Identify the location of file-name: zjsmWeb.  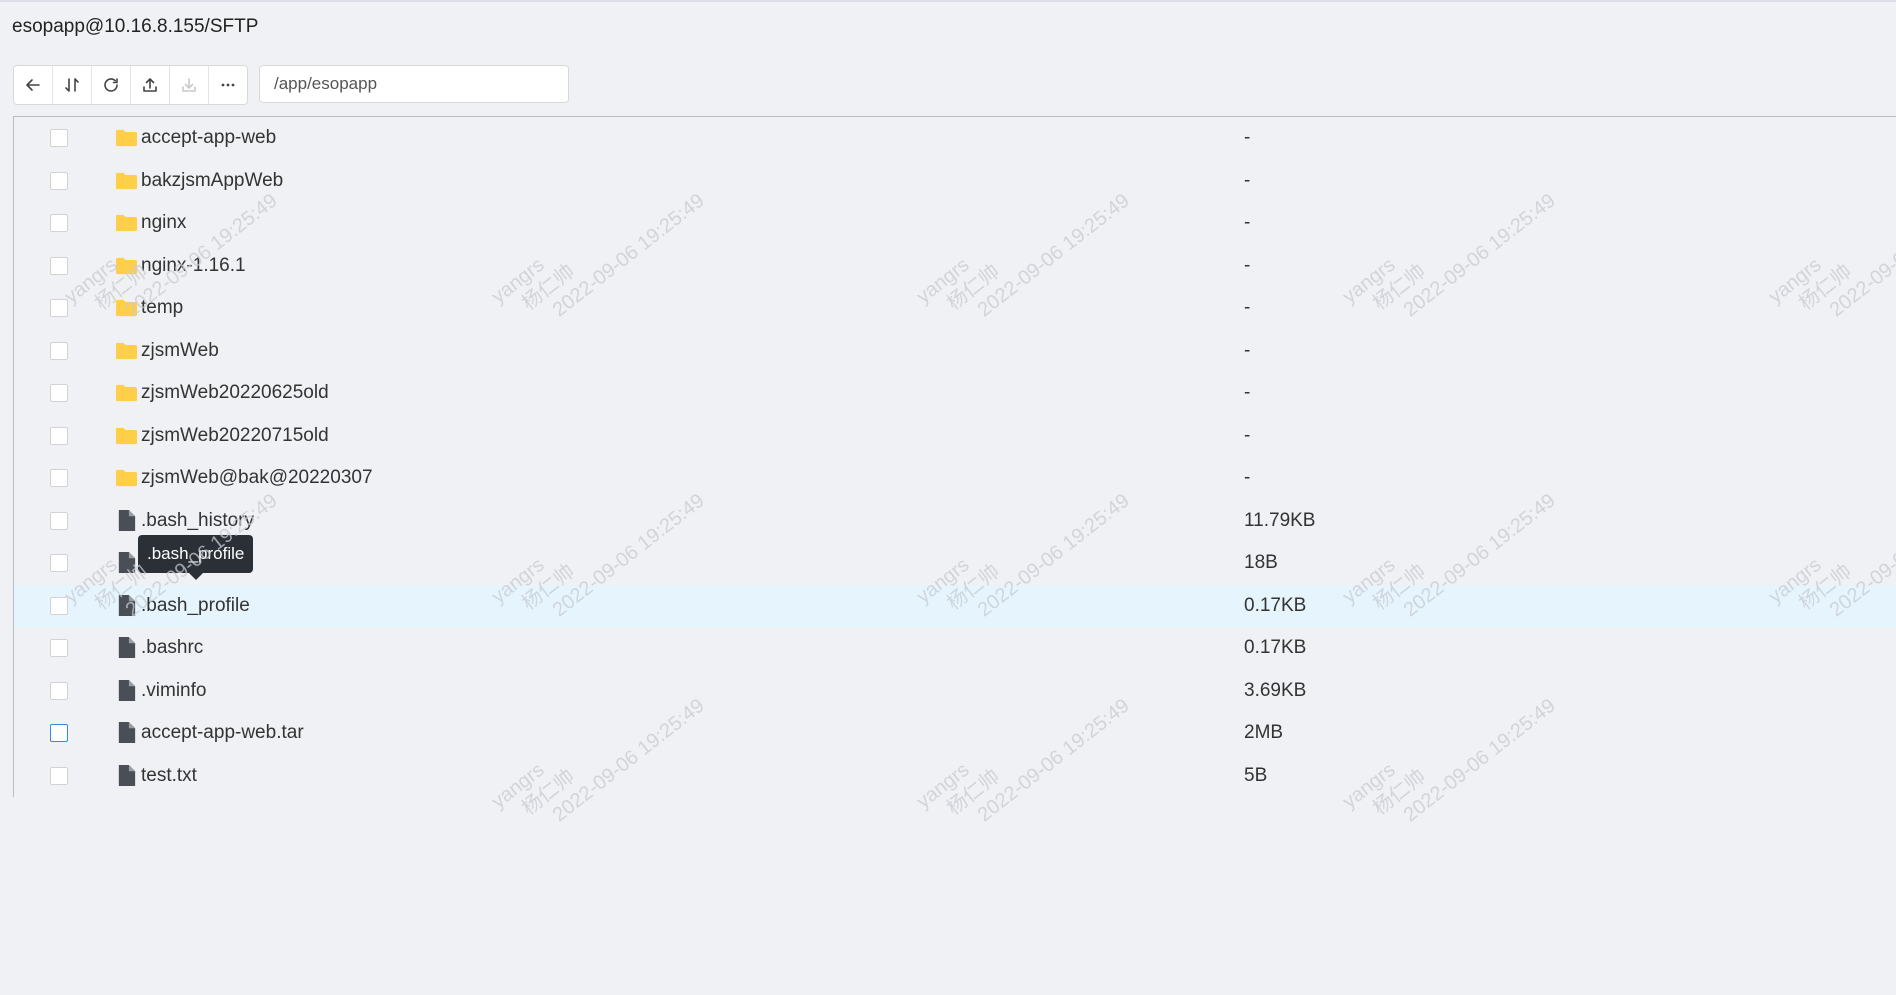
(180, 351).